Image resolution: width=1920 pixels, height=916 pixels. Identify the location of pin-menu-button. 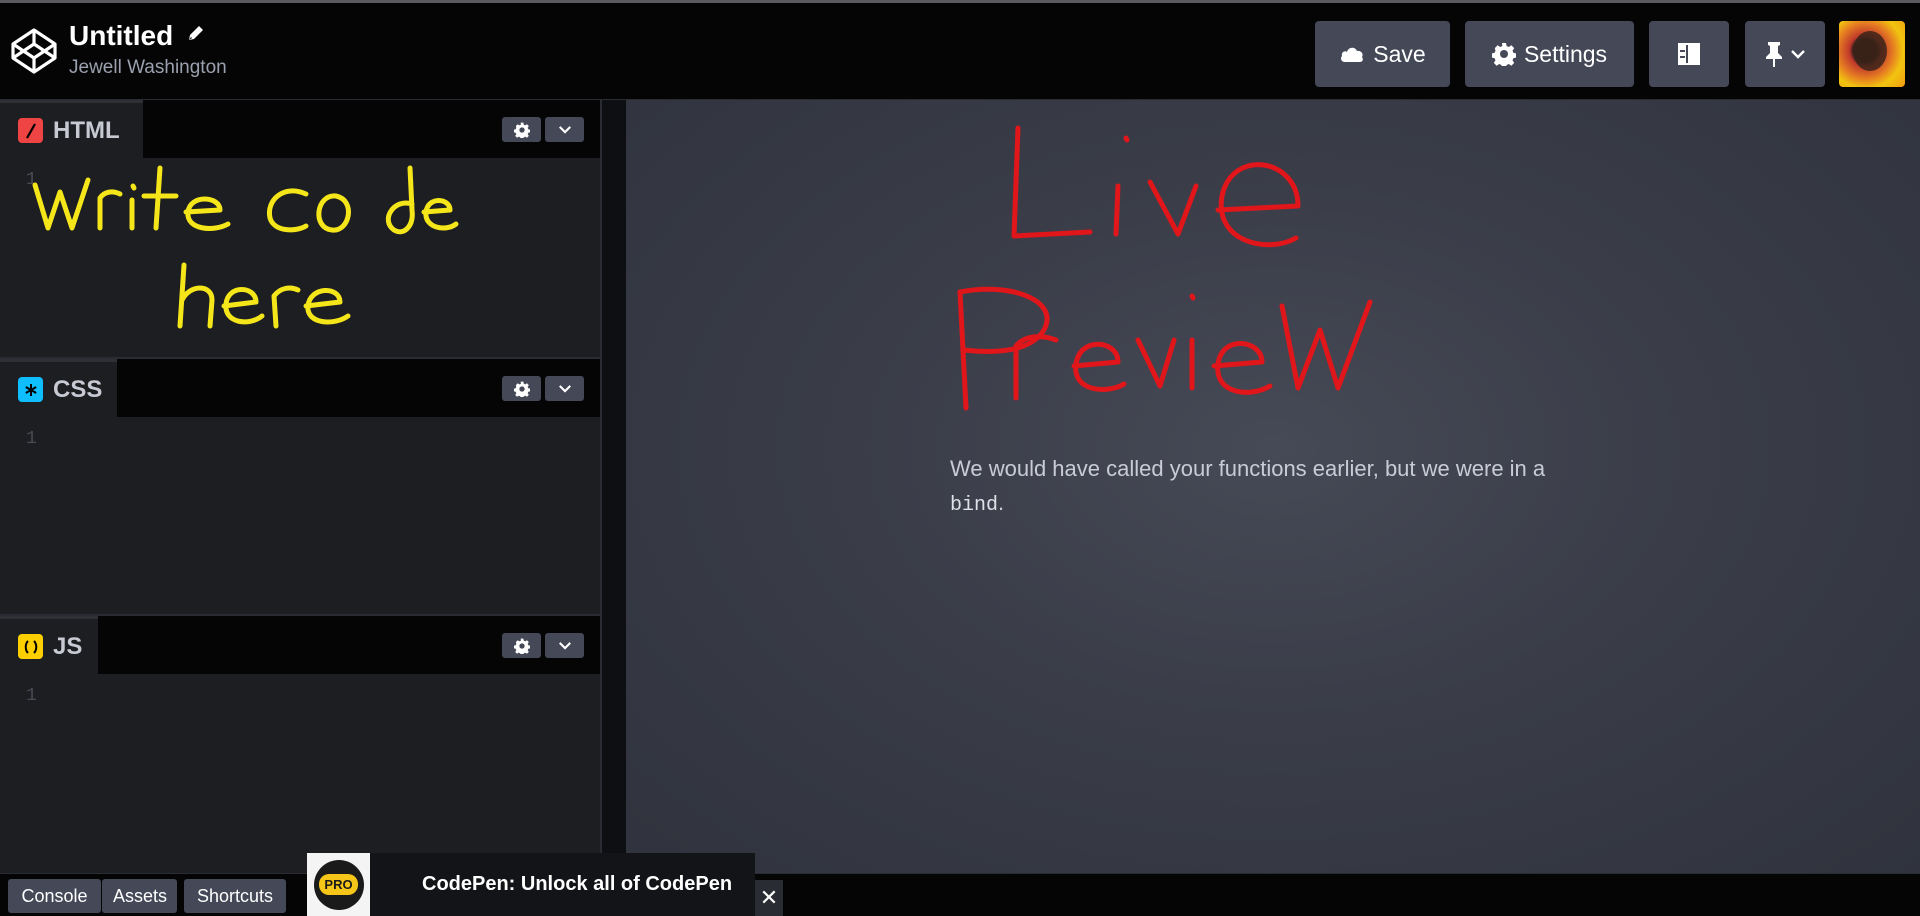
(1785, 54).